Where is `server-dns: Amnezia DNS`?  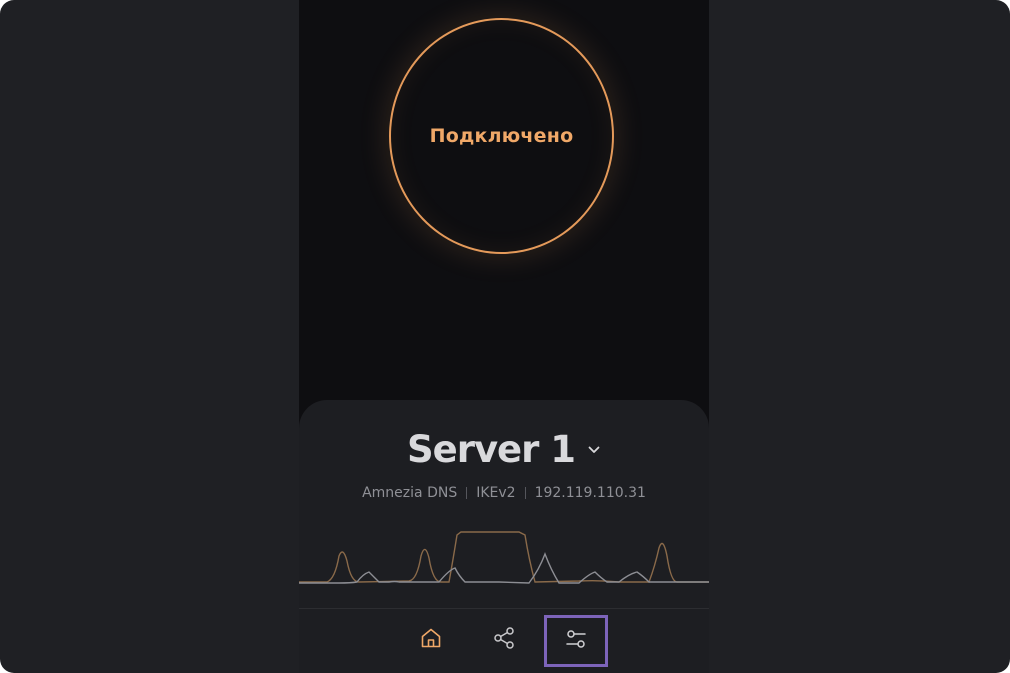
server-dns: Amnezia DNS is located at coordinates (410, 493).